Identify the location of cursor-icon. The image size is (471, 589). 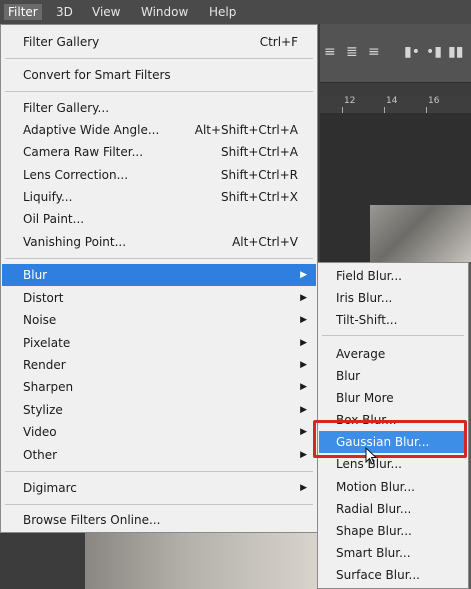
(371, 455).